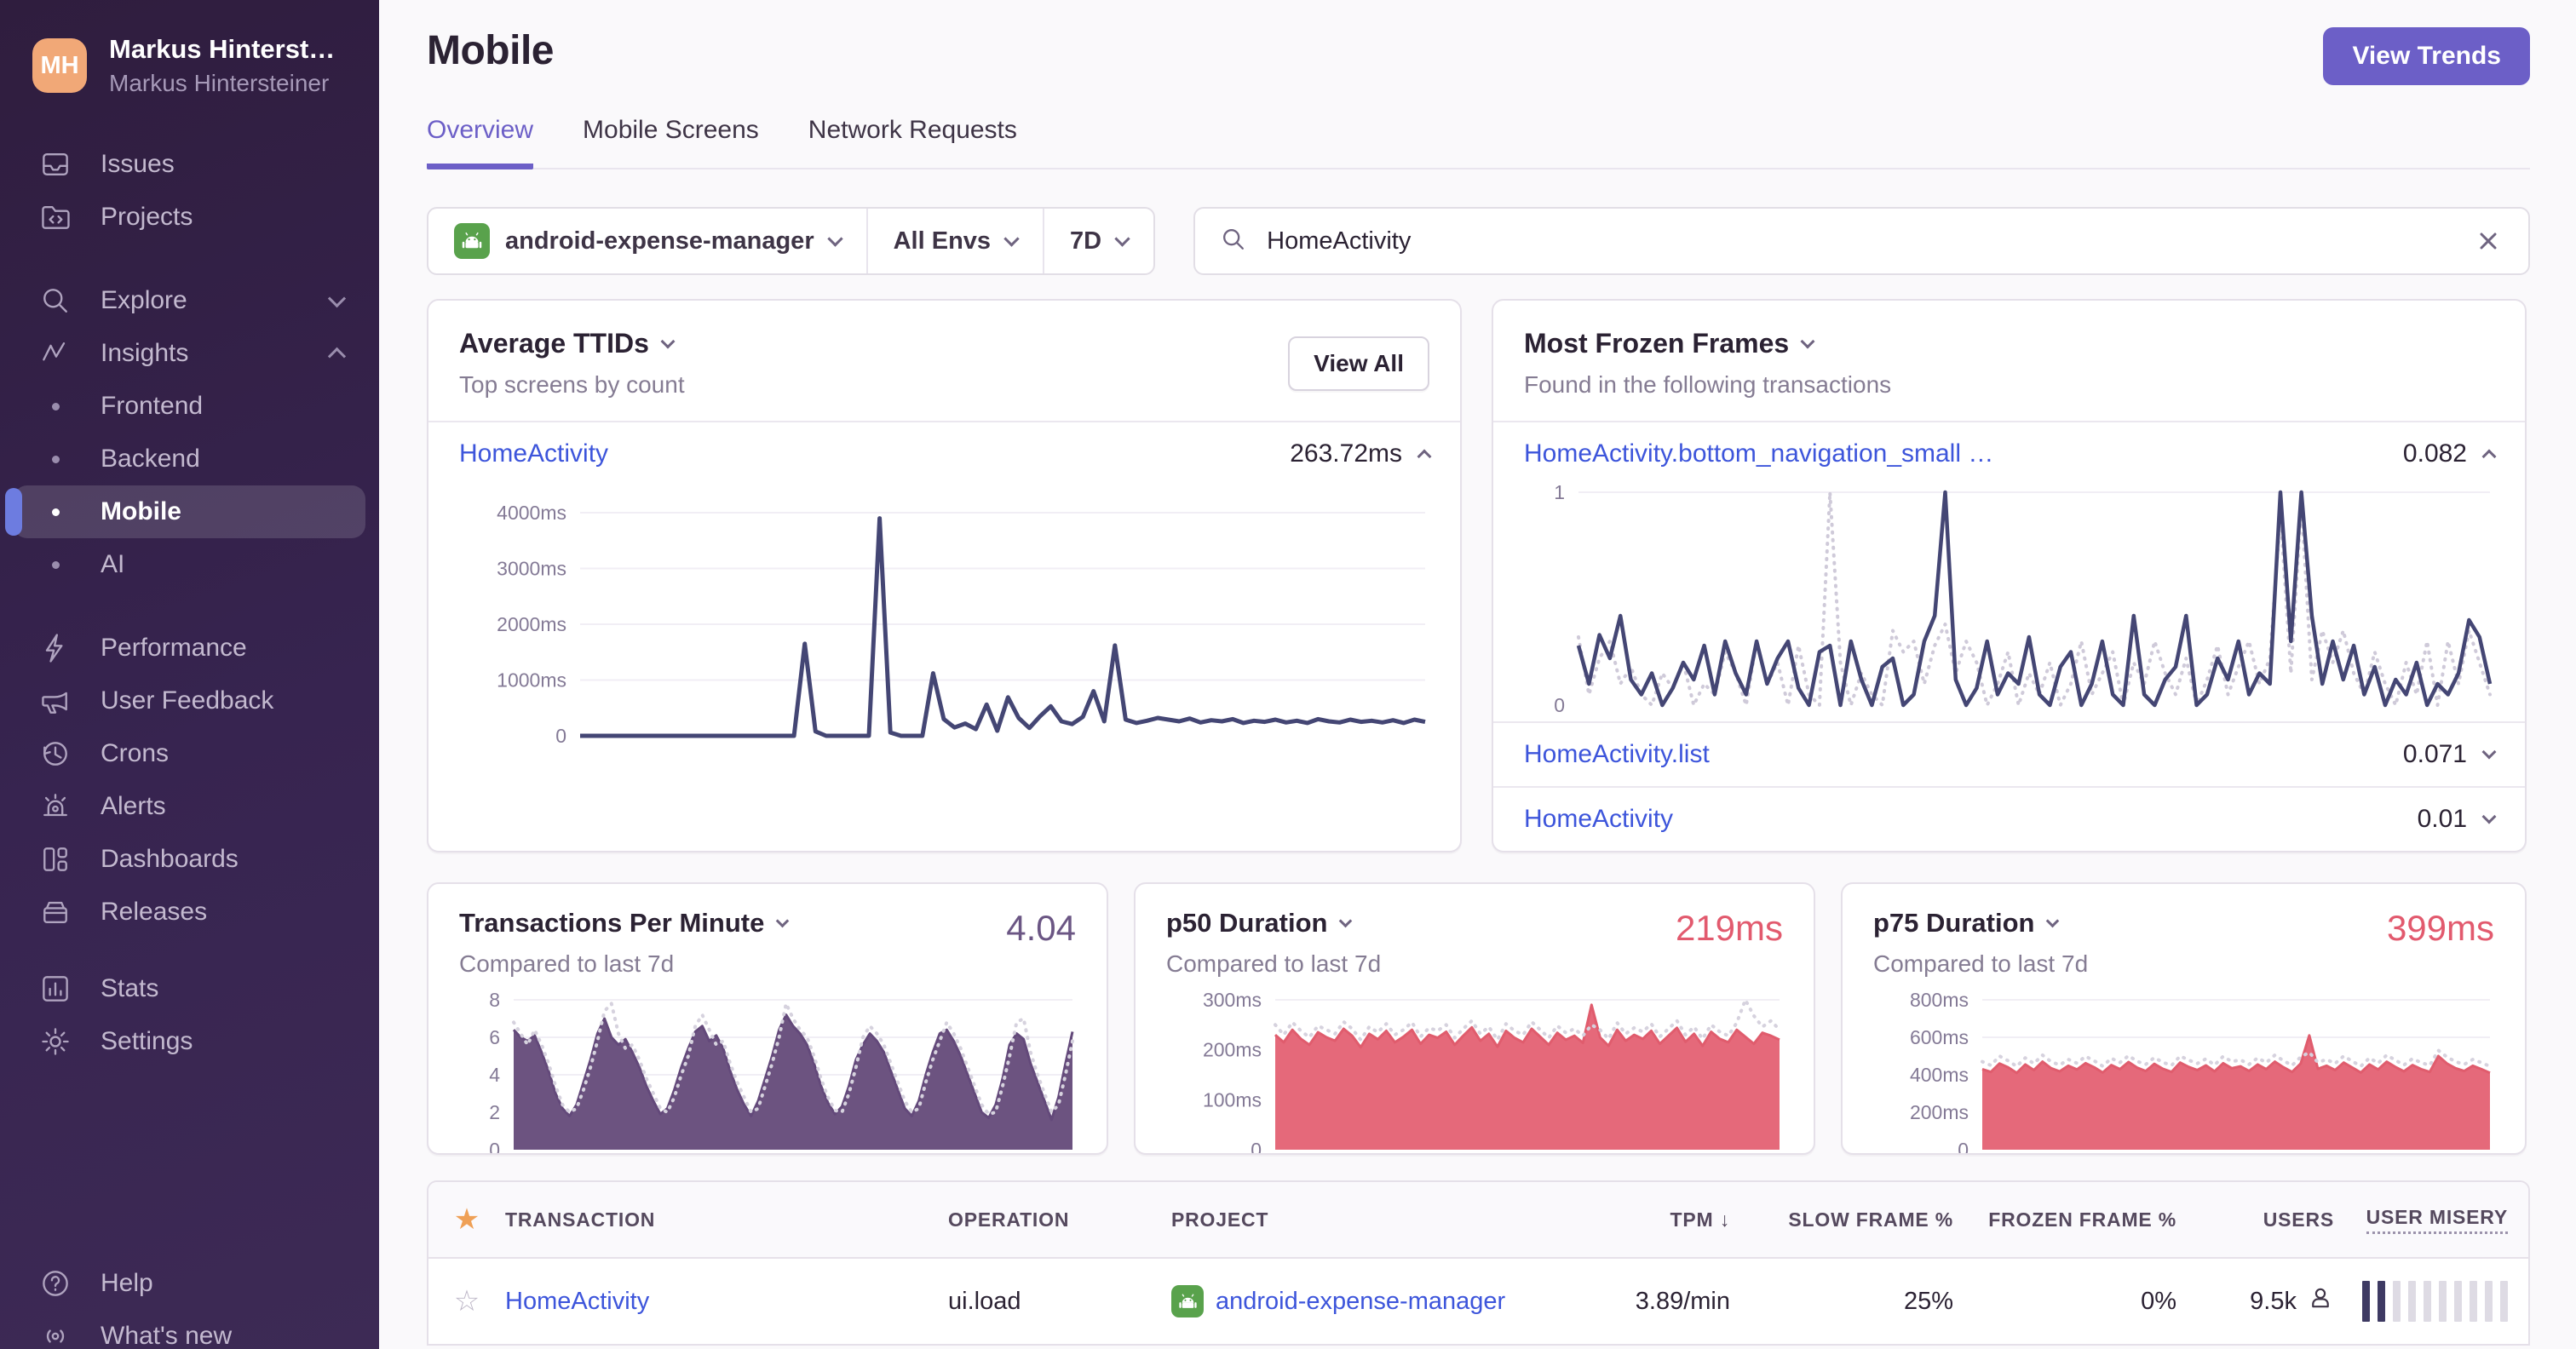  What do you see at coordinates (130, 988) in the screenshot?
I see `sidebar-item-label: Stats` at bounding box center [130, 988].